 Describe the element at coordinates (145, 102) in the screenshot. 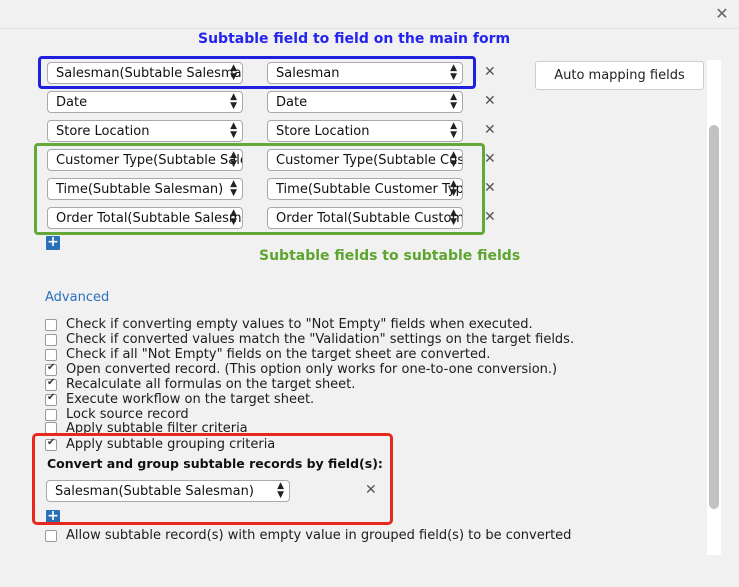

I see `source-field-select-2: Date ▲ ▼` at that location.